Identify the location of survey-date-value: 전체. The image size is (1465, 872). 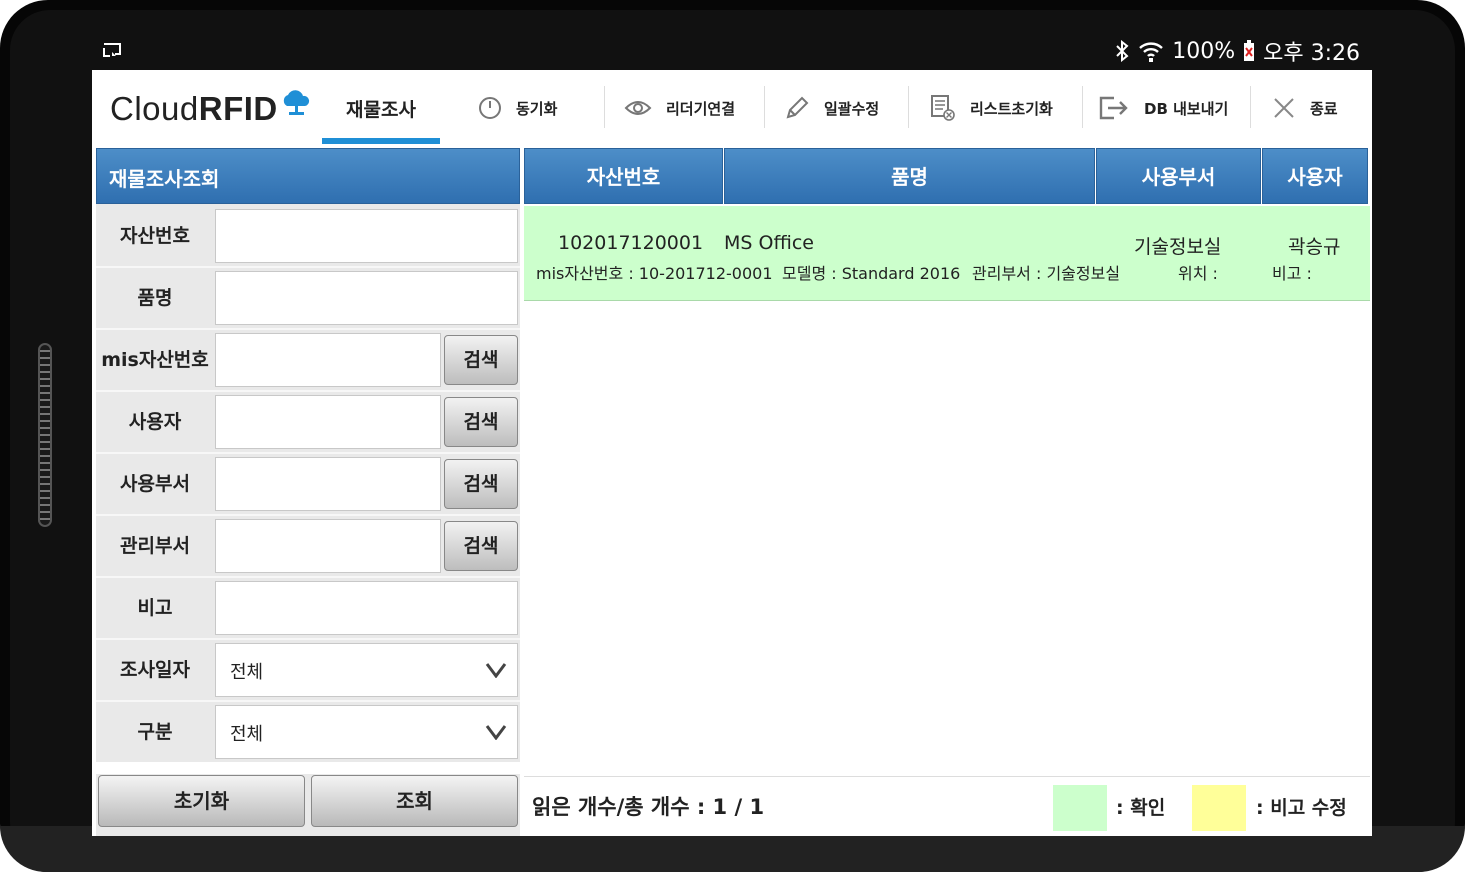
(247, 672).